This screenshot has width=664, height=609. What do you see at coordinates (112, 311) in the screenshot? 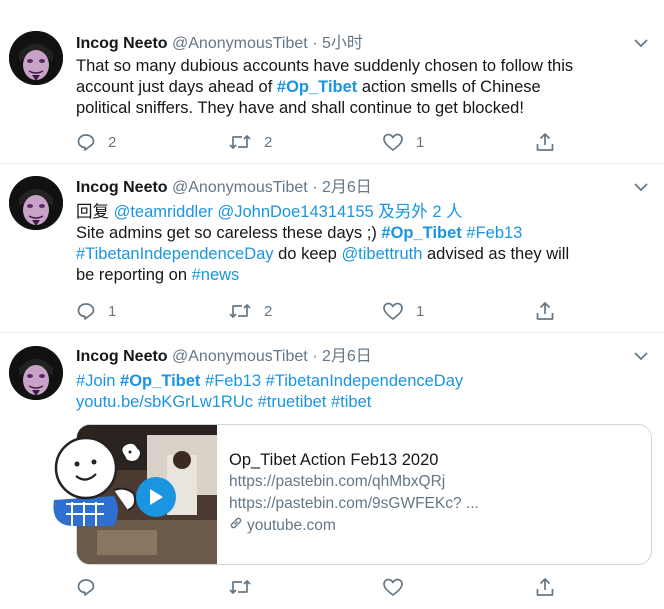
I see `reply-count: 1` at bounding box center [112, 311].